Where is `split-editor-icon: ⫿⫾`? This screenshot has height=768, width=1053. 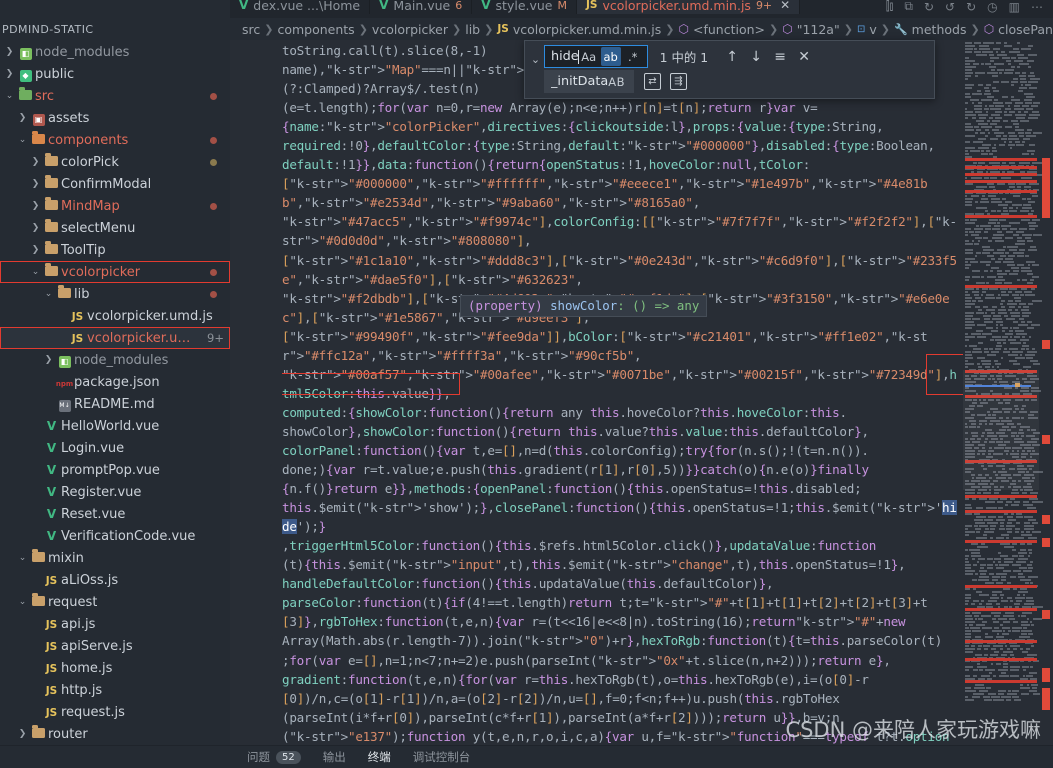
split-editor-icon: ⫿⫾ is located at coordinates (890, 7).